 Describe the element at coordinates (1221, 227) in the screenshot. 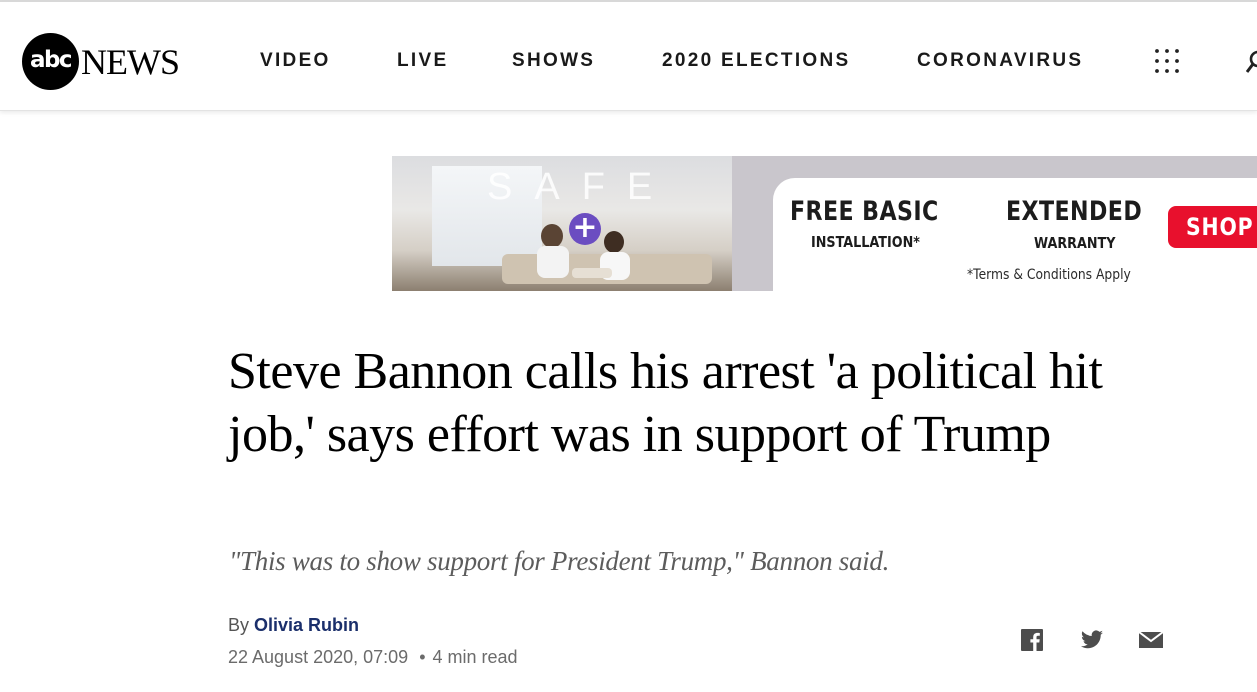

I see `ad-shop-now-label: SHOP N` at that location.